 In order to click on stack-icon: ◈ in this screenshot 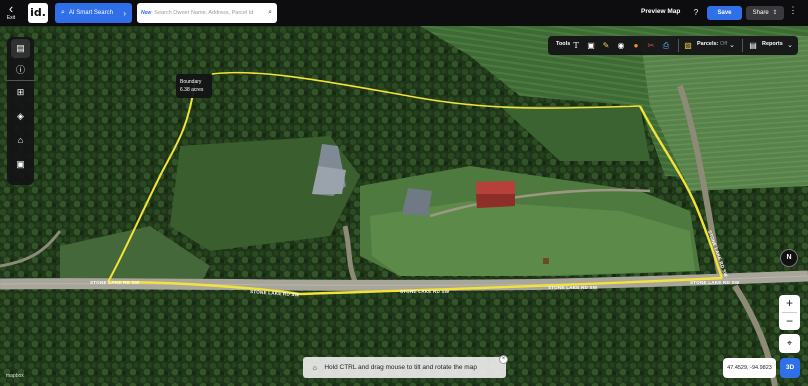, I will do `click(20, 116)`.